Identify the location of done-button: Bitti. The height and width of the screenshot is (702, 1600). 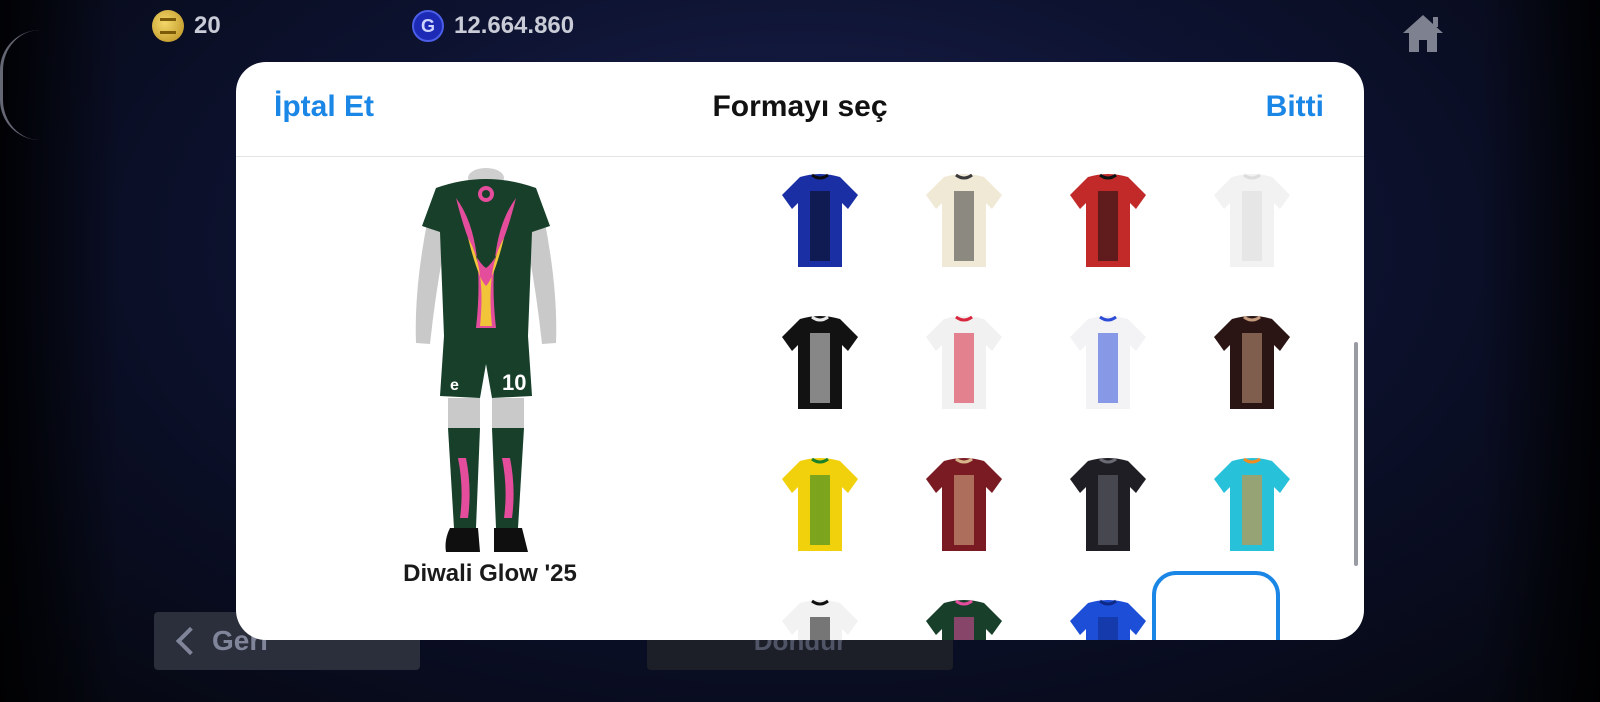
(1295, 107).